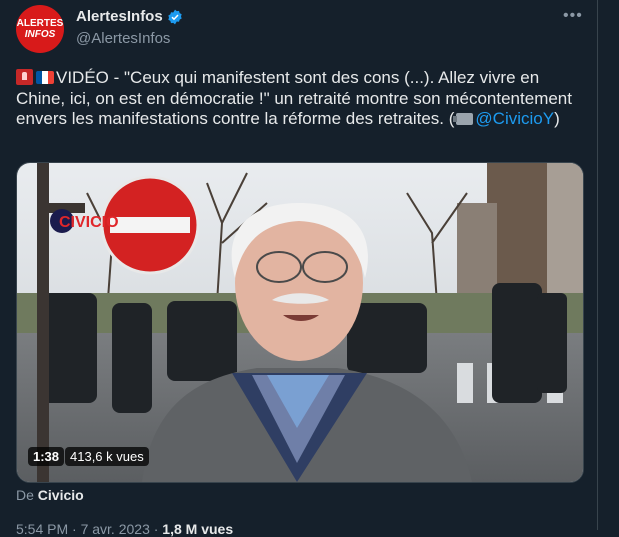 This screenshot has width=619, height=537. Describe the element at coordinates (463, 119) in the screenshot. I see `movie-camera-icon` at that location.